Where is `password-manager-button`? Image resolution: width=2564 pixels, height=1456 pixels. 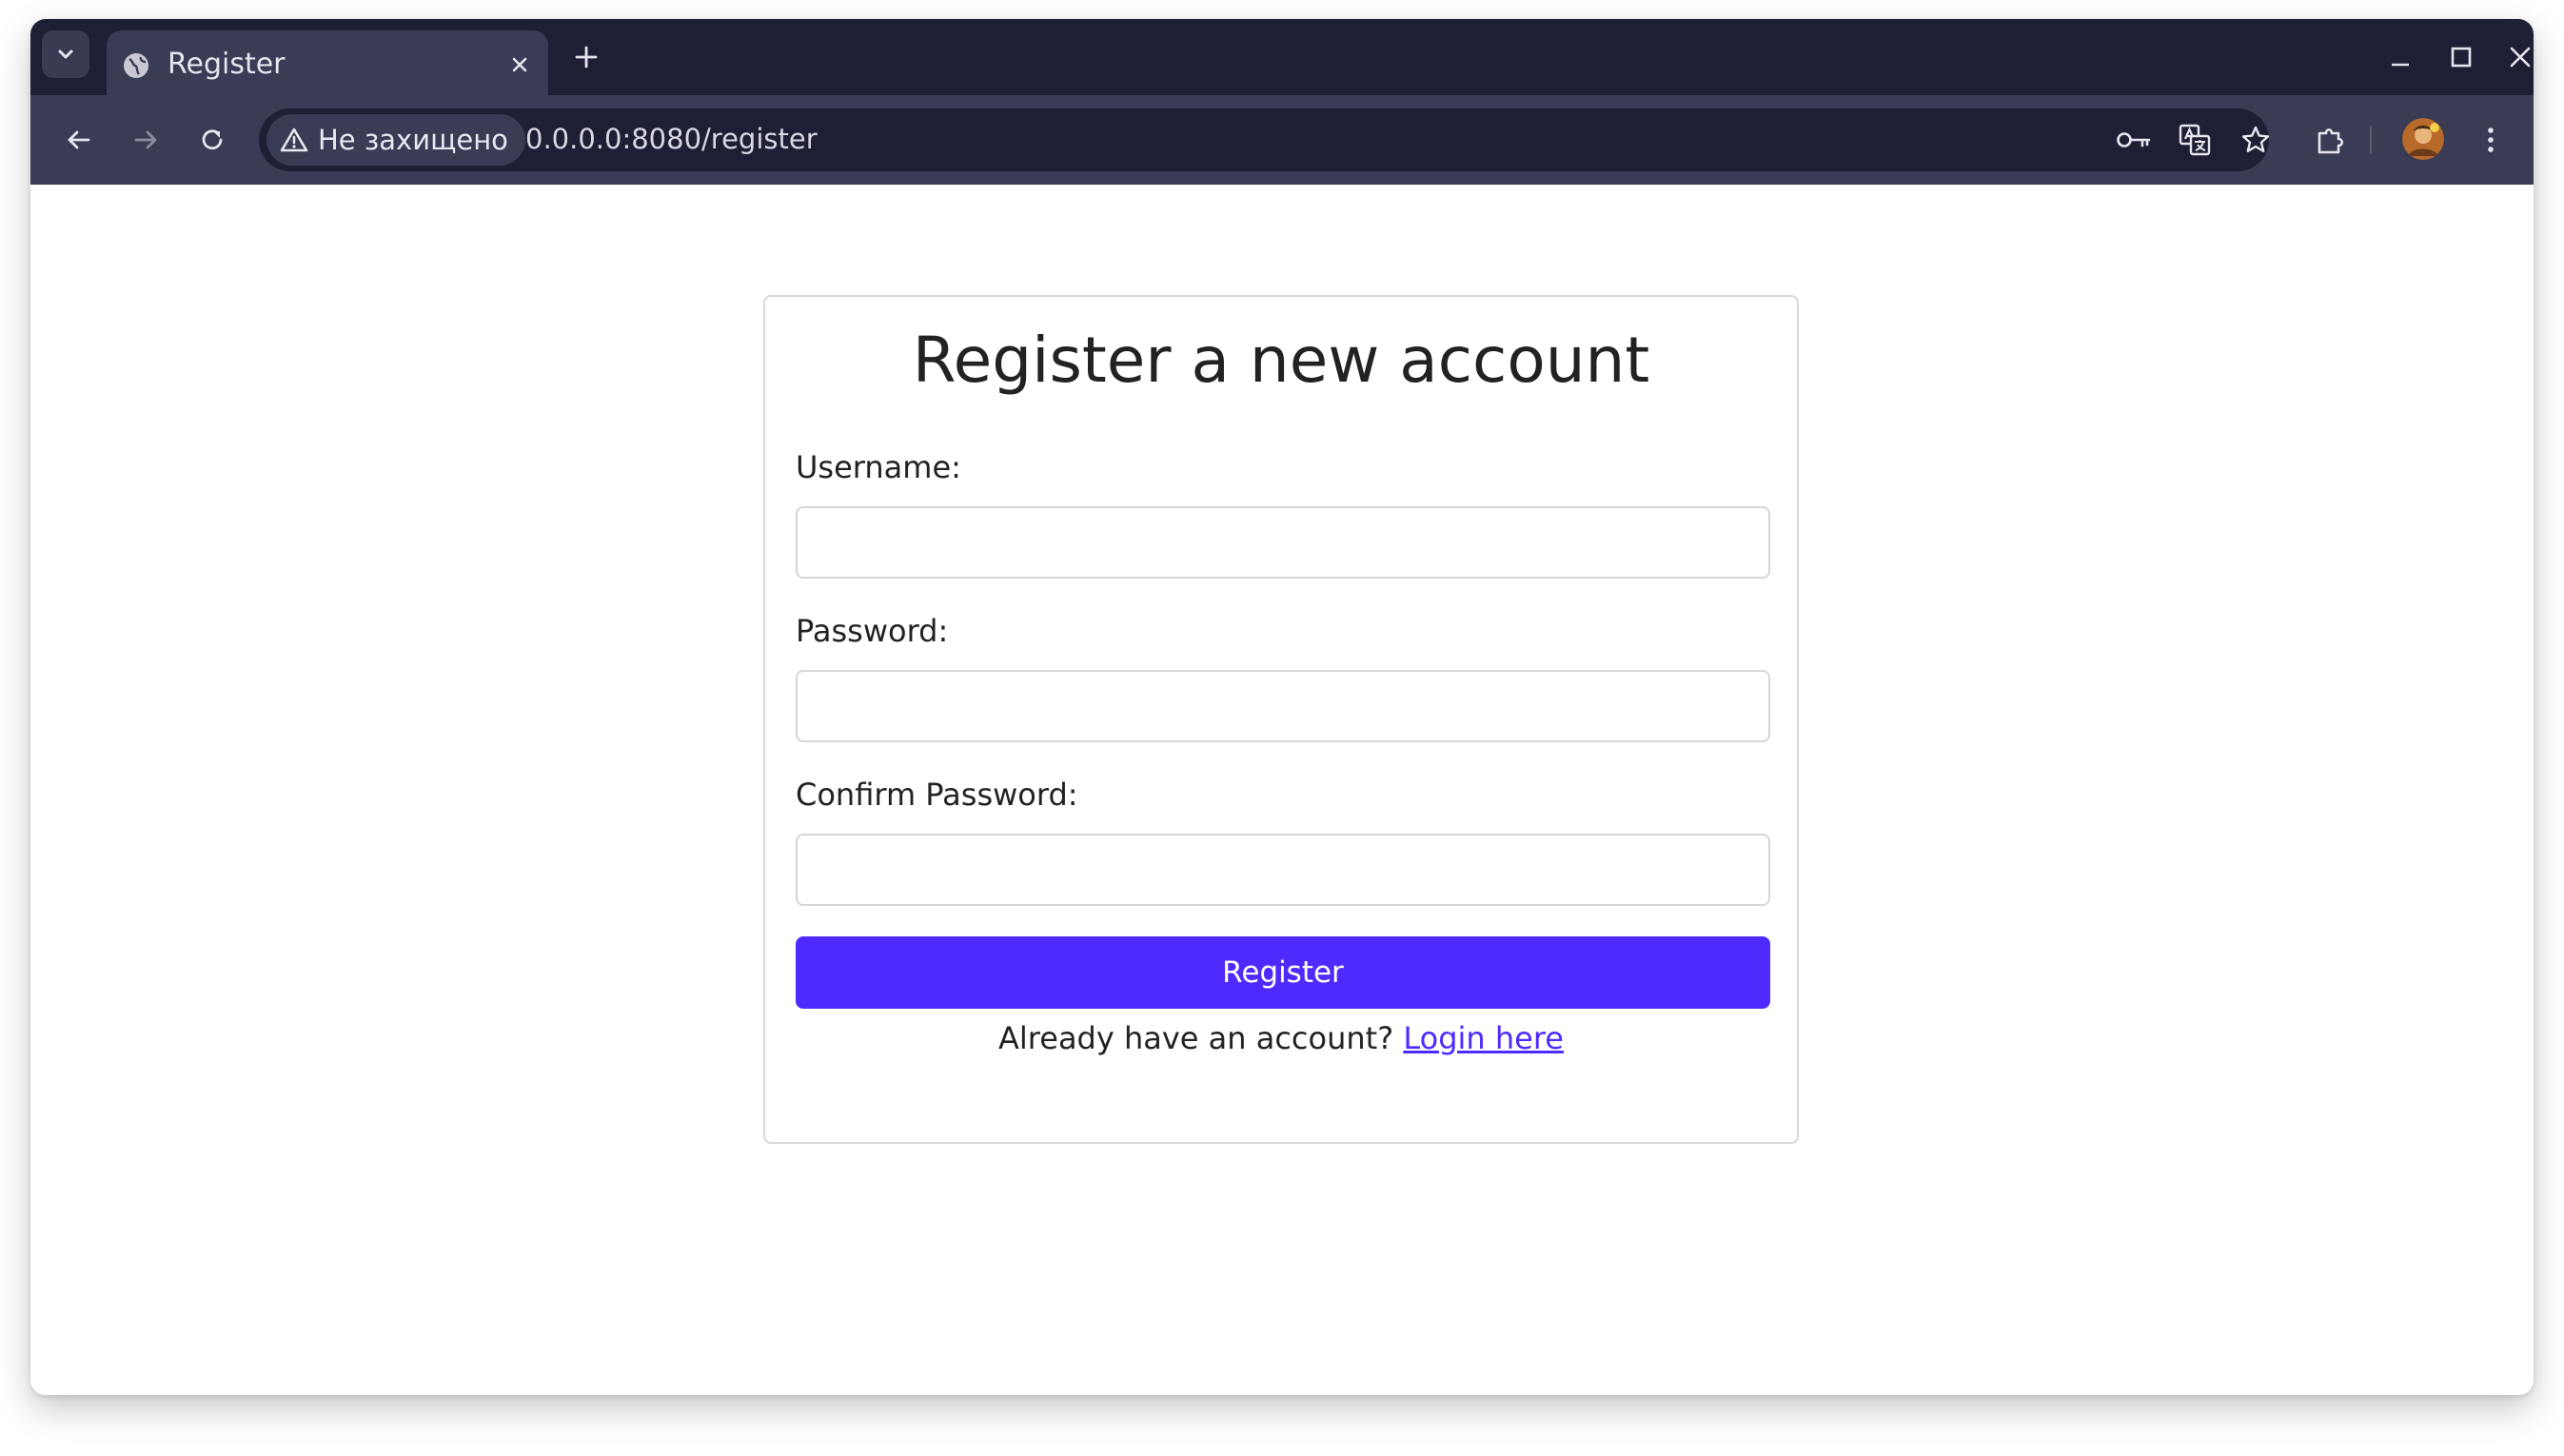 password-manager-button is located at coordinates (2134, 140).